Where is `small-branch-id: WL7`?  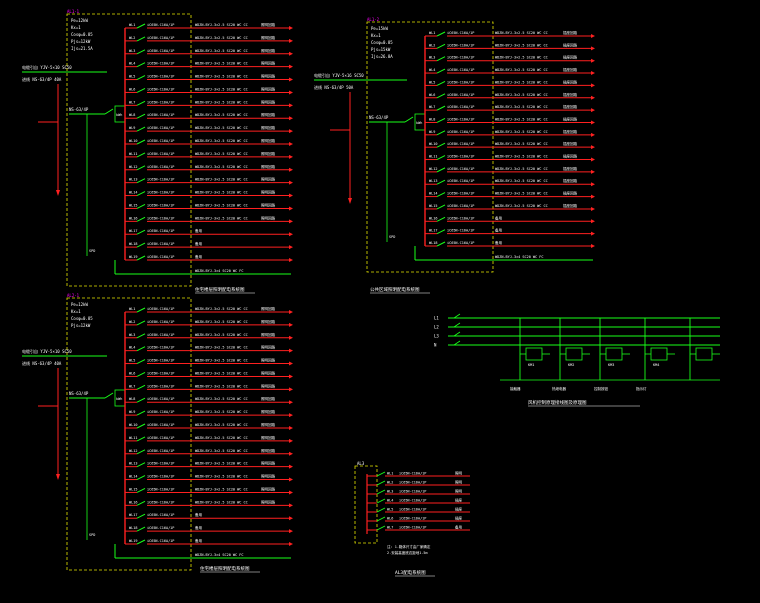
small-branch-id: WL7 is located at coordinates (390, 528).